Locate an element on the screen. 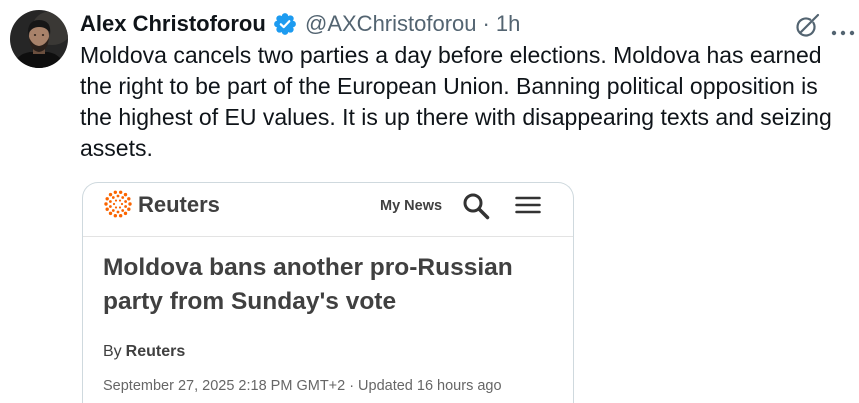  tweet-meta: @AXChristoforou · 1h is located at coordinates (412, 24).